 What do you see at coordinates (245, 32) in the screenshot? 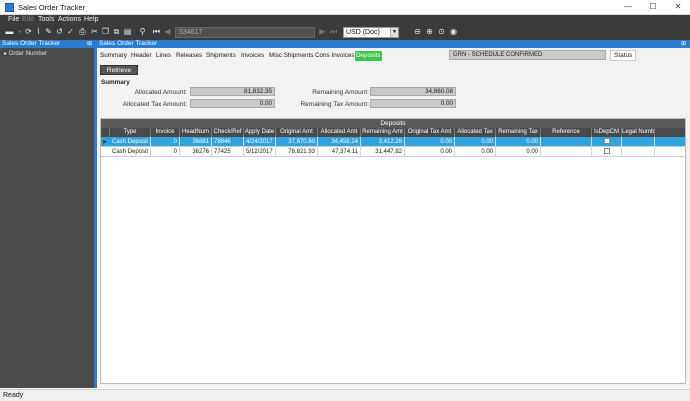
I see `order-number-field: 534617` at bounding box center [245, 32].